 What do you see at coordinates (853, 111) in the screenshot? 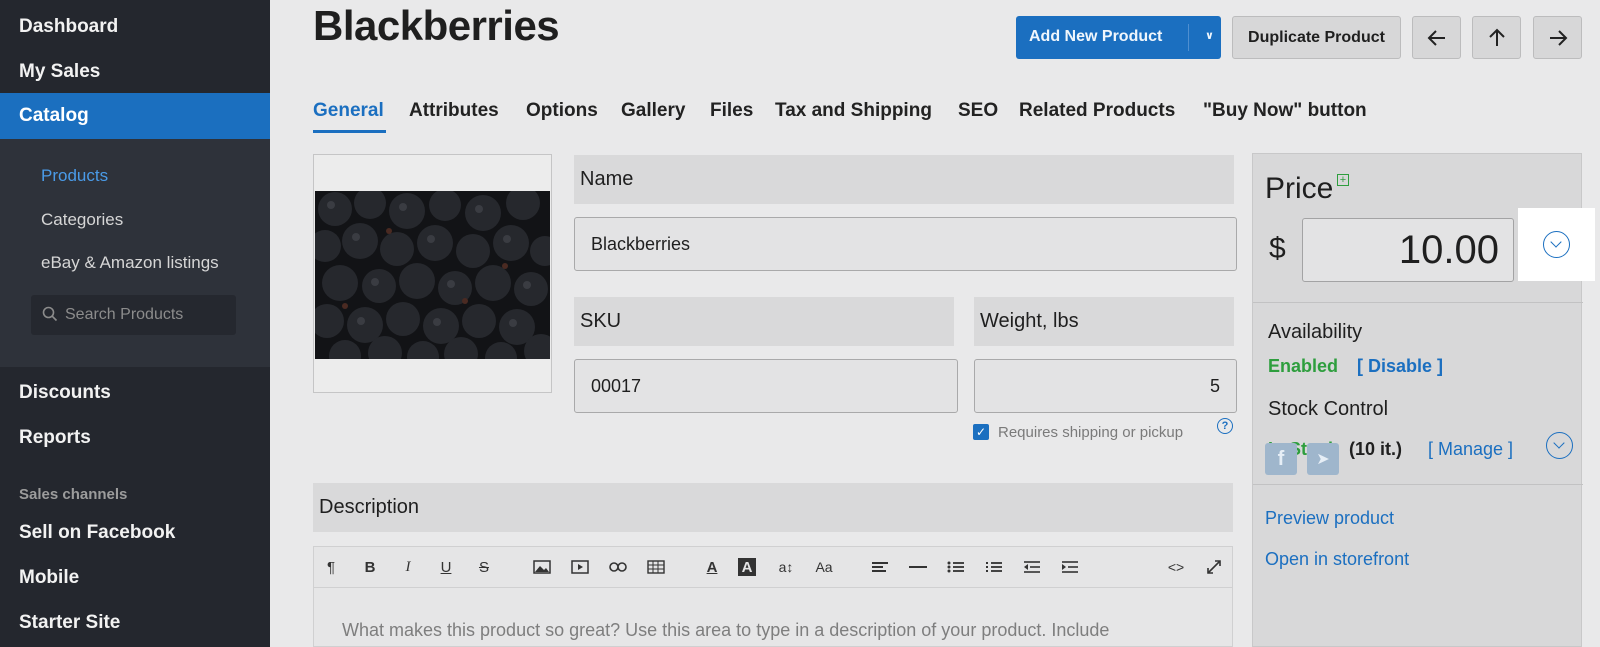
I see `tab-tax-and-shipping: Tax and Shipping` at bounding box center [853, 111].